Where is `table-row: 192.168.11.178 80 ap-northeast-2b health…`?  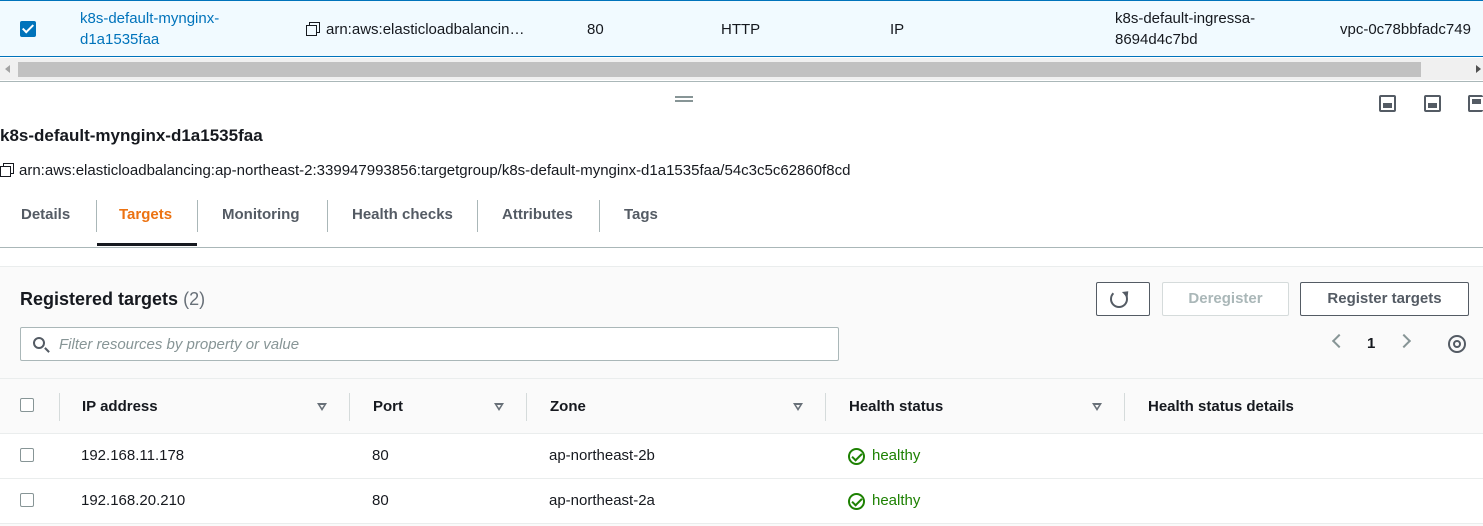
table-row: 192.168.11.178 80 ap-northeast-2b health… is located at coordinates (741, 456).